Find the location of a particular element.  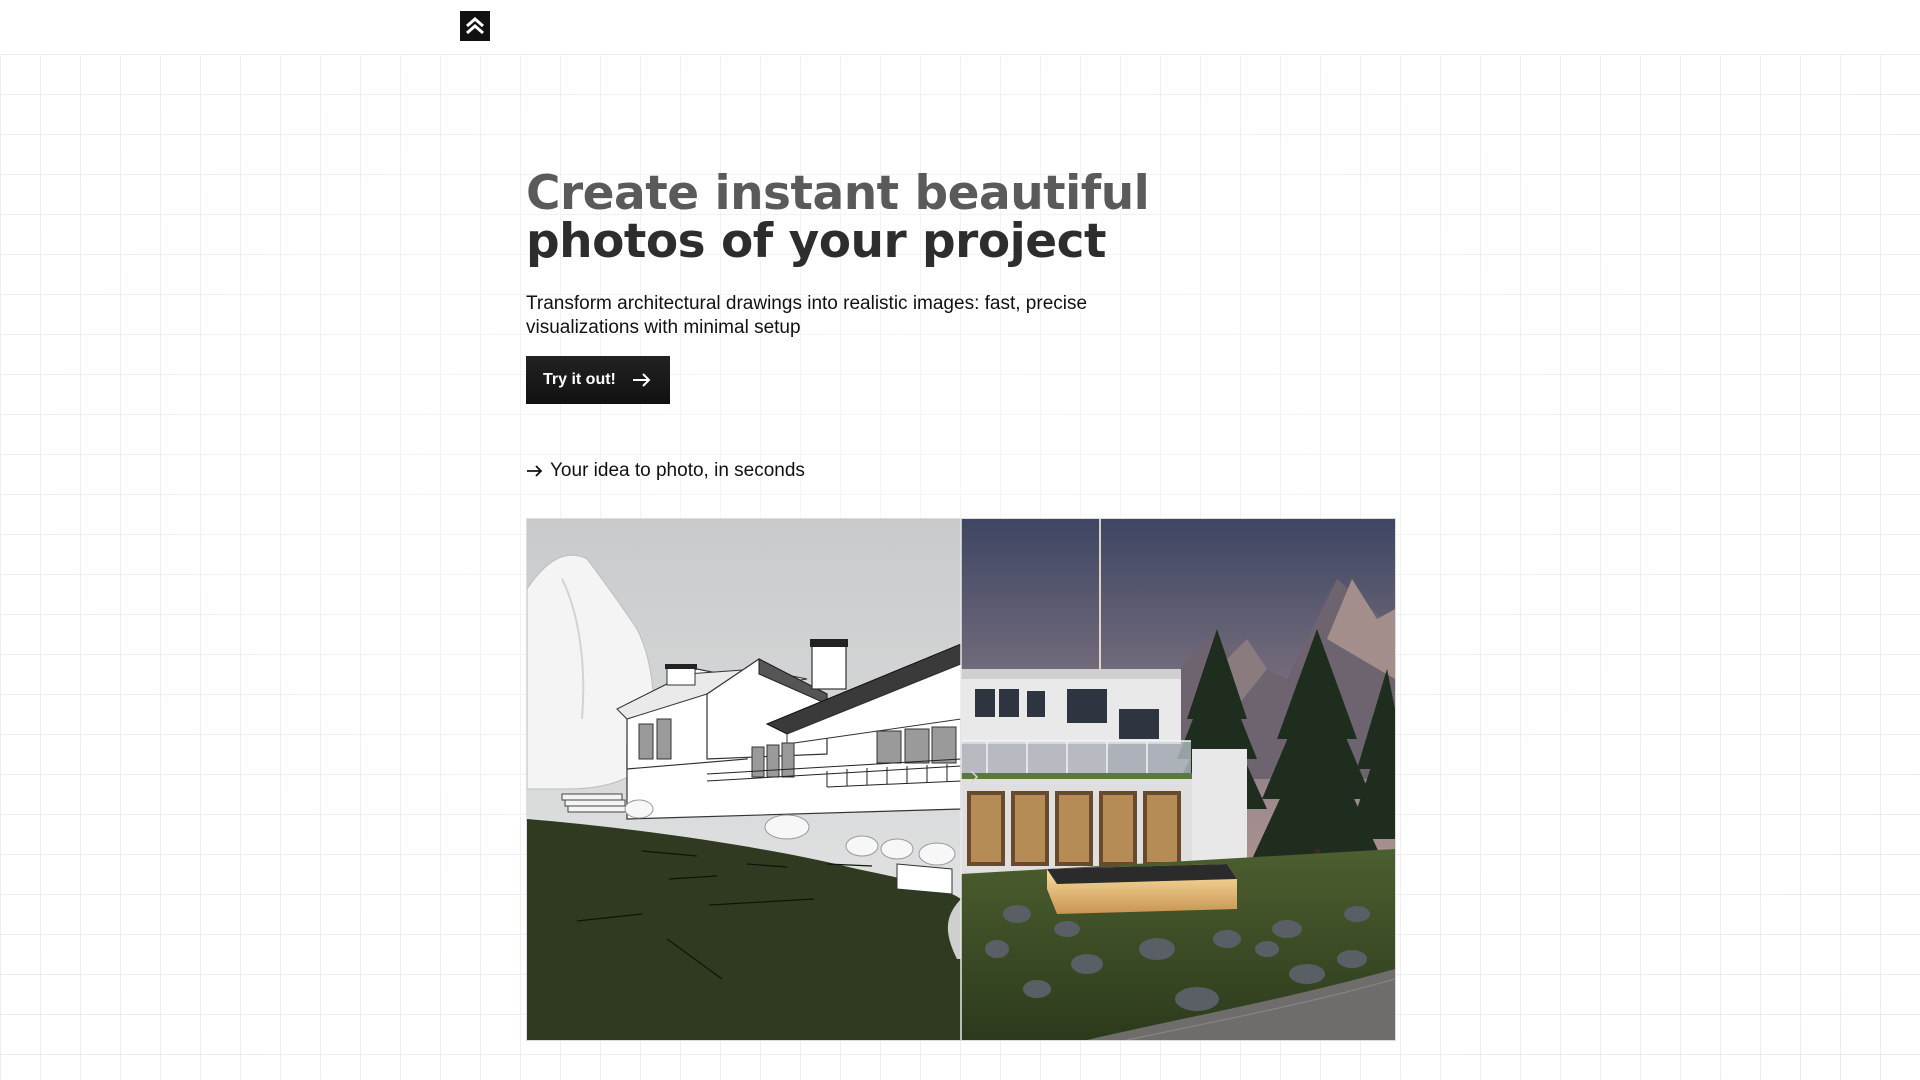

logo-button is located at coordinates (475, 26).